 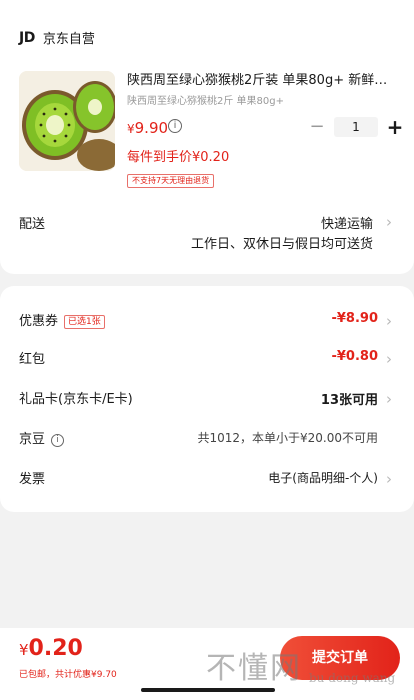 I want to click on product-price: ¥9.90, so click(x=147, y=128).